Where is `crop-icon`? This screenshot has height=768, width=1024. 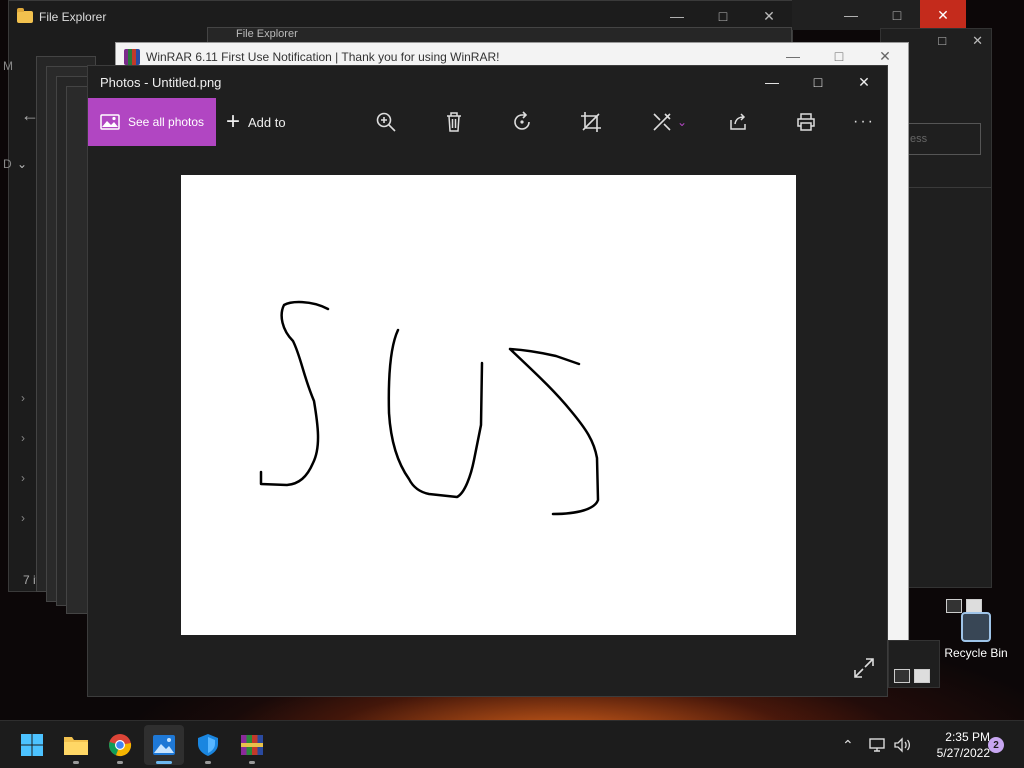
crop-icon is located at coordinates (591, 122).